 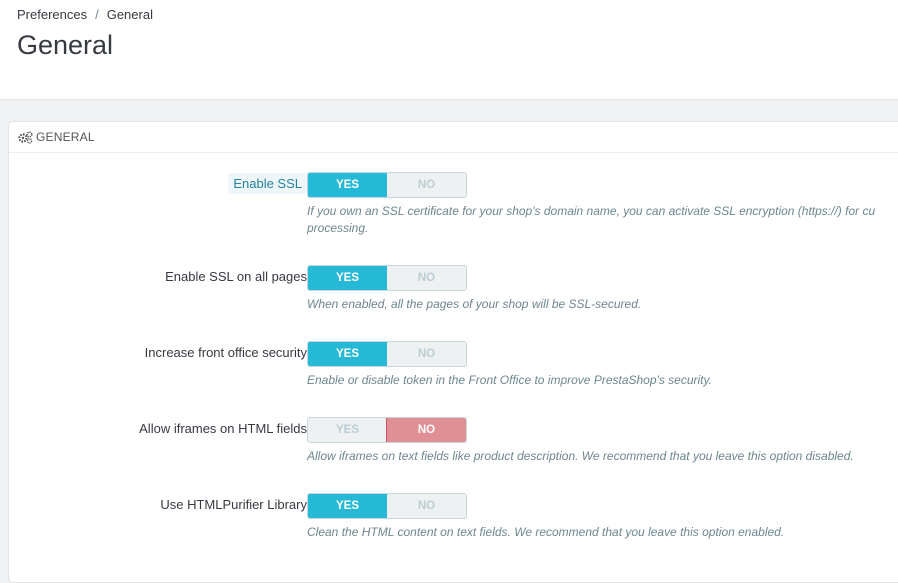 I want to click on enable-ssl-switch: YES NO, so click(x=387, y=185).